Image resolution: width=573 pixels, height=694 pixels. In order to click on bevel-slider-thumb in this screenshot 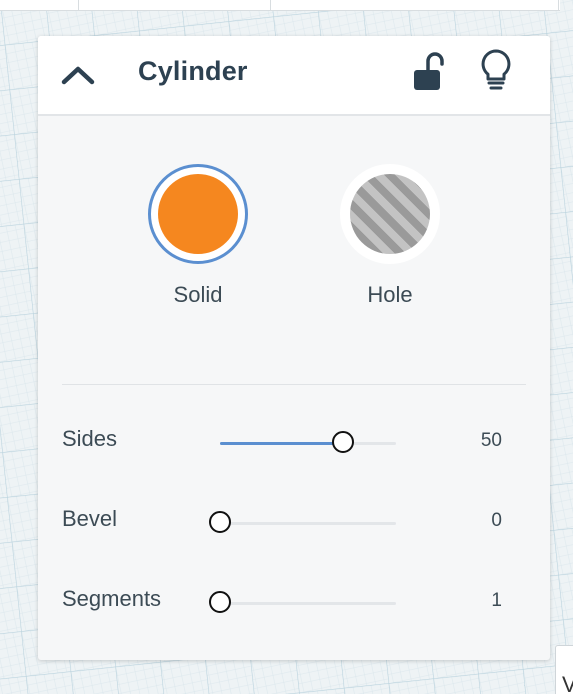, I will do `click(220, 522)`.